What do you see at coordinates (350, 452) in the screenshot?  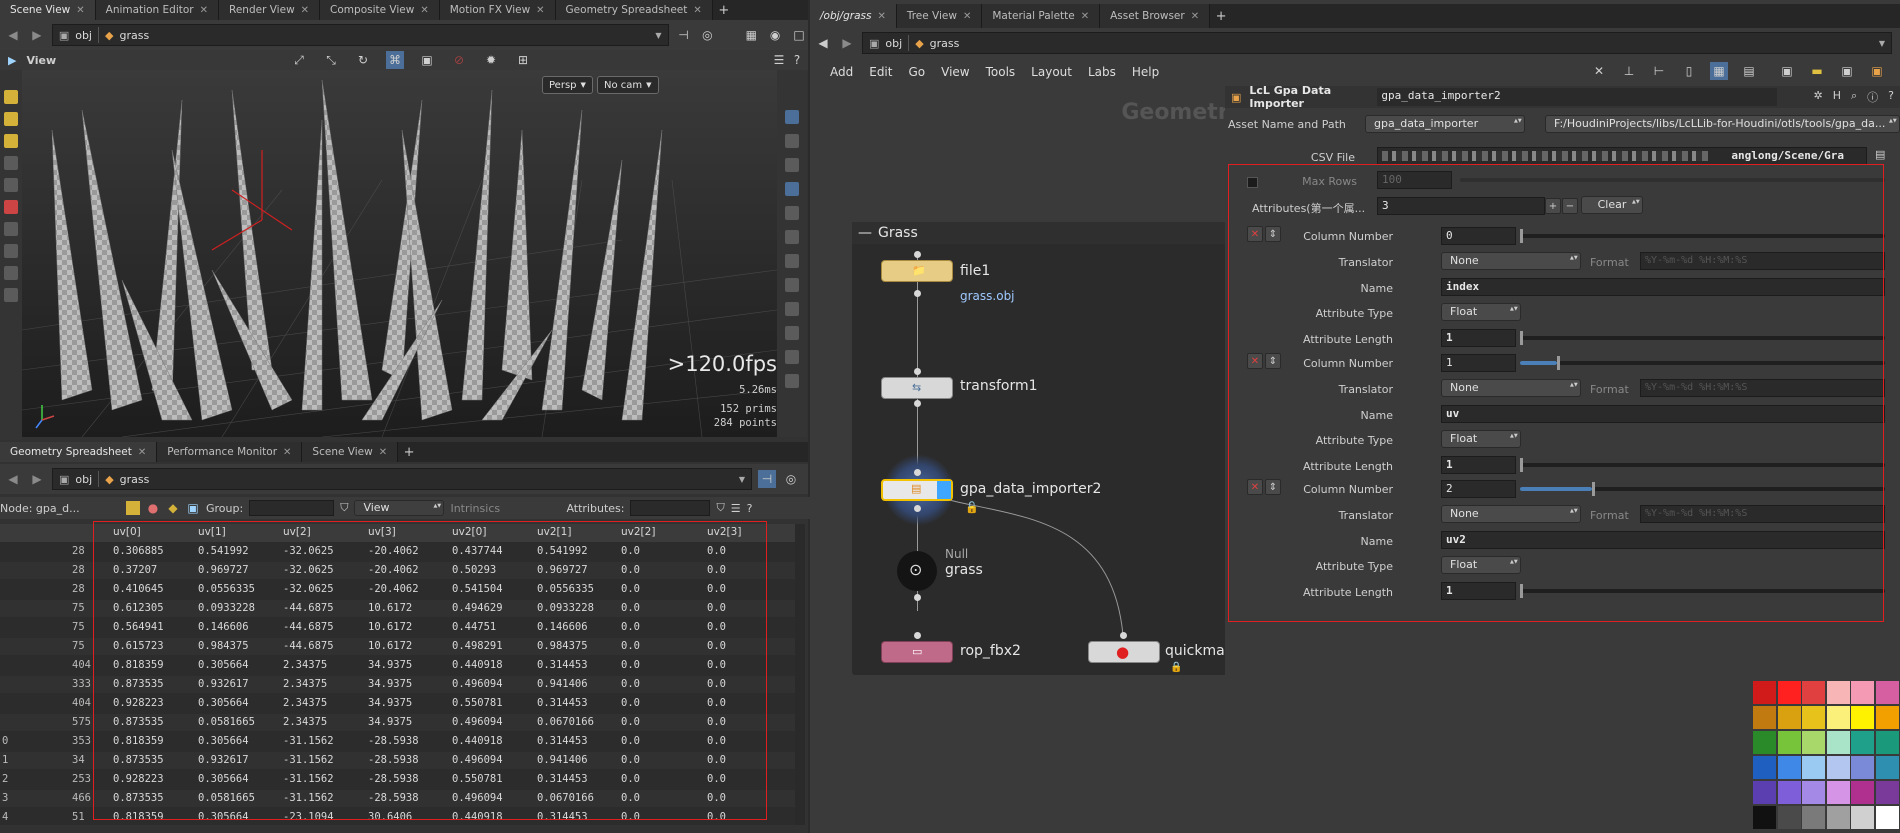 I see `tab-scene-view: Scene View ✕` at bounding box center [350, 452].